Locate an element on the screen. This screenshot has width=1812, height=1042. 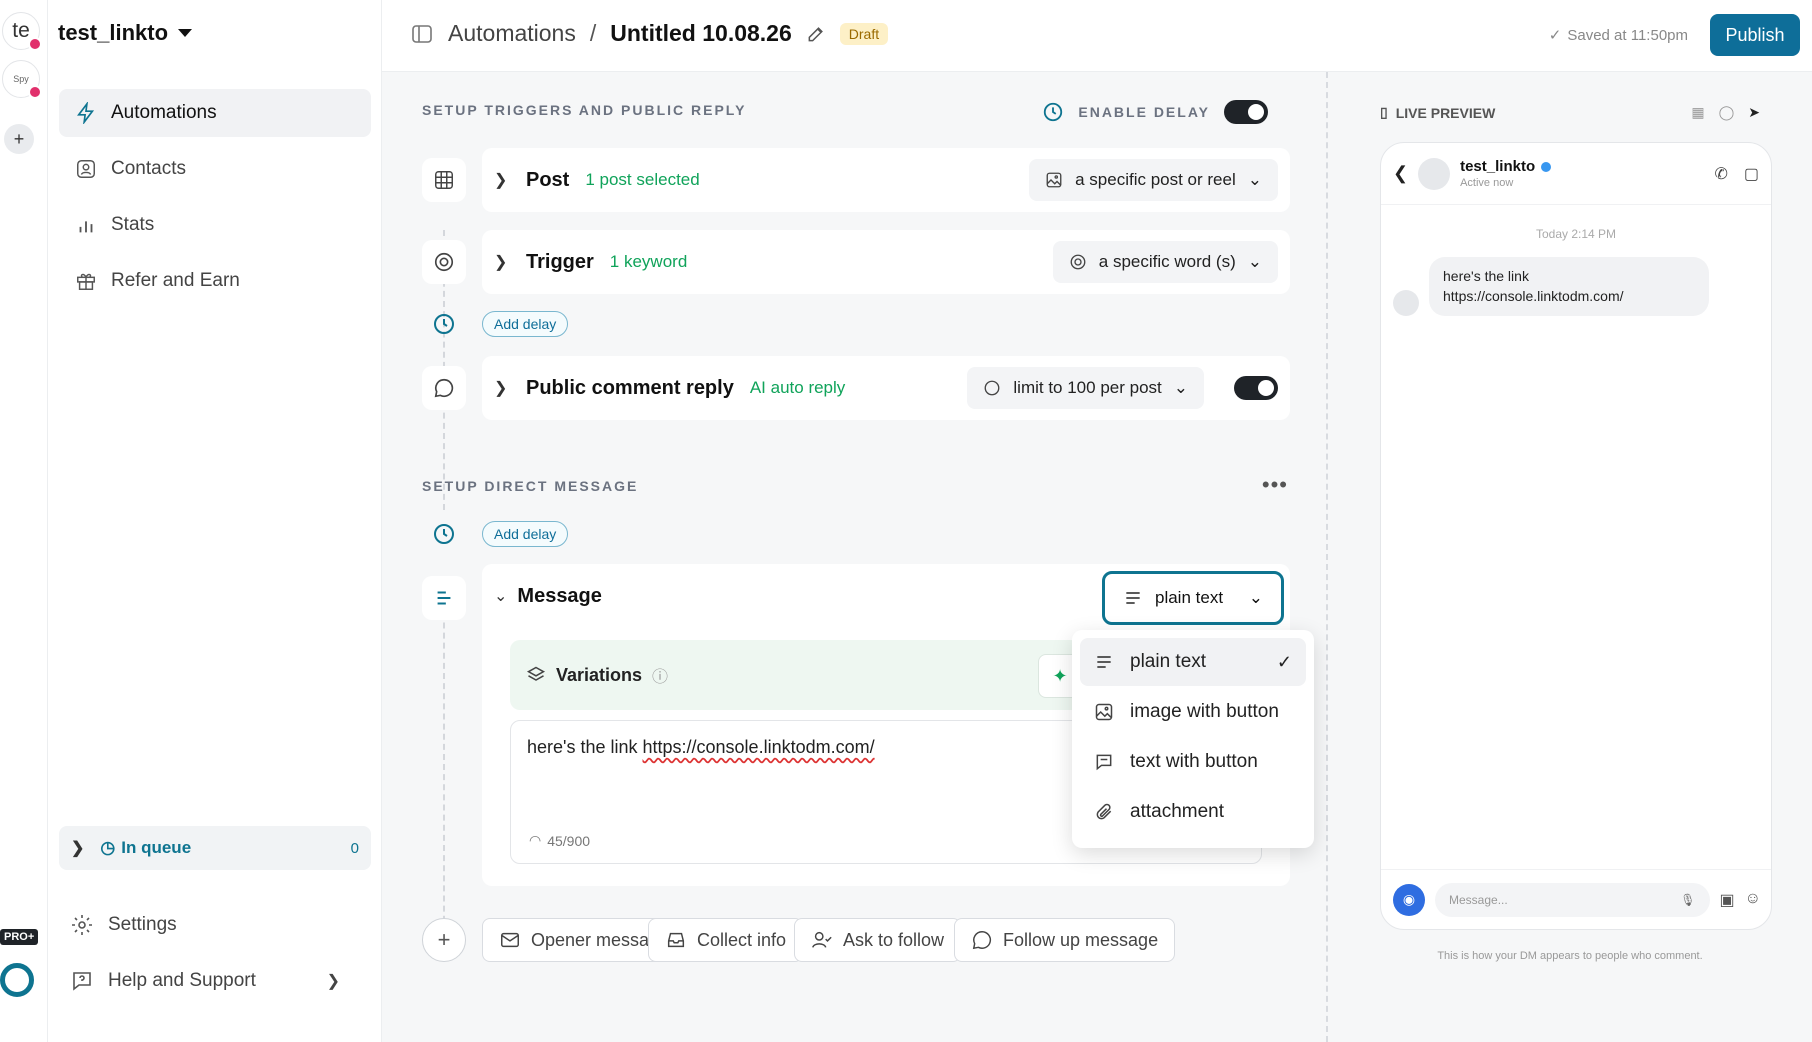
status-badge: Draft is located at coordinates (864, 33).